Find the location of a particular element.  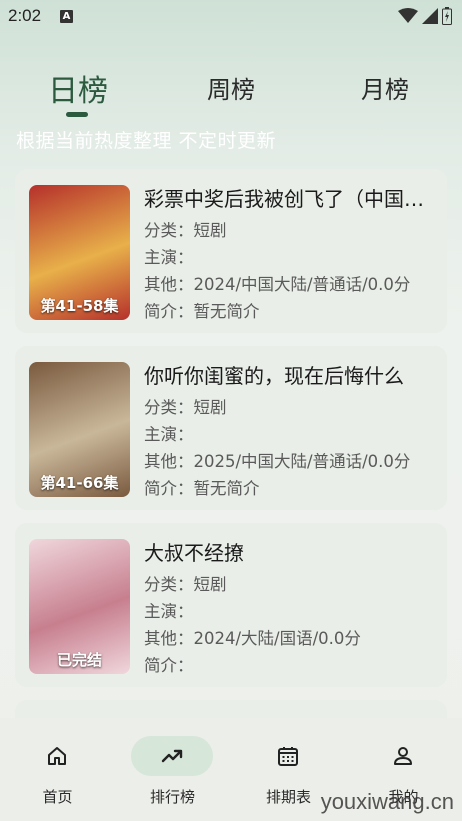

signal-icon is located at coordinates (430, 16).